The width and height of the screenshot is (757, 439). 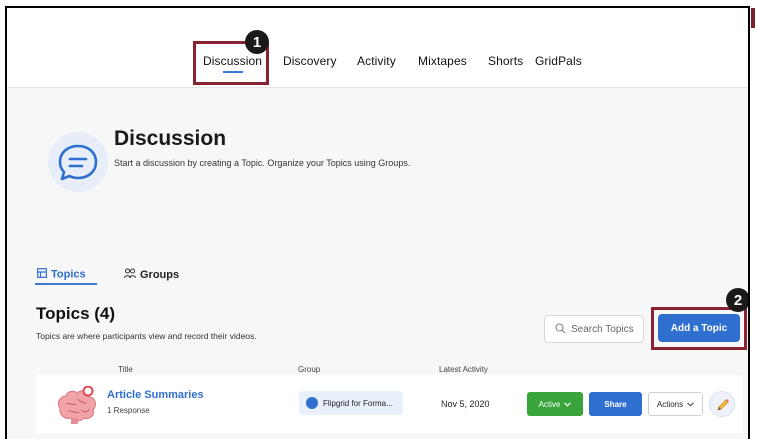 I want to click on edit-button, so click(x=722, y=404).